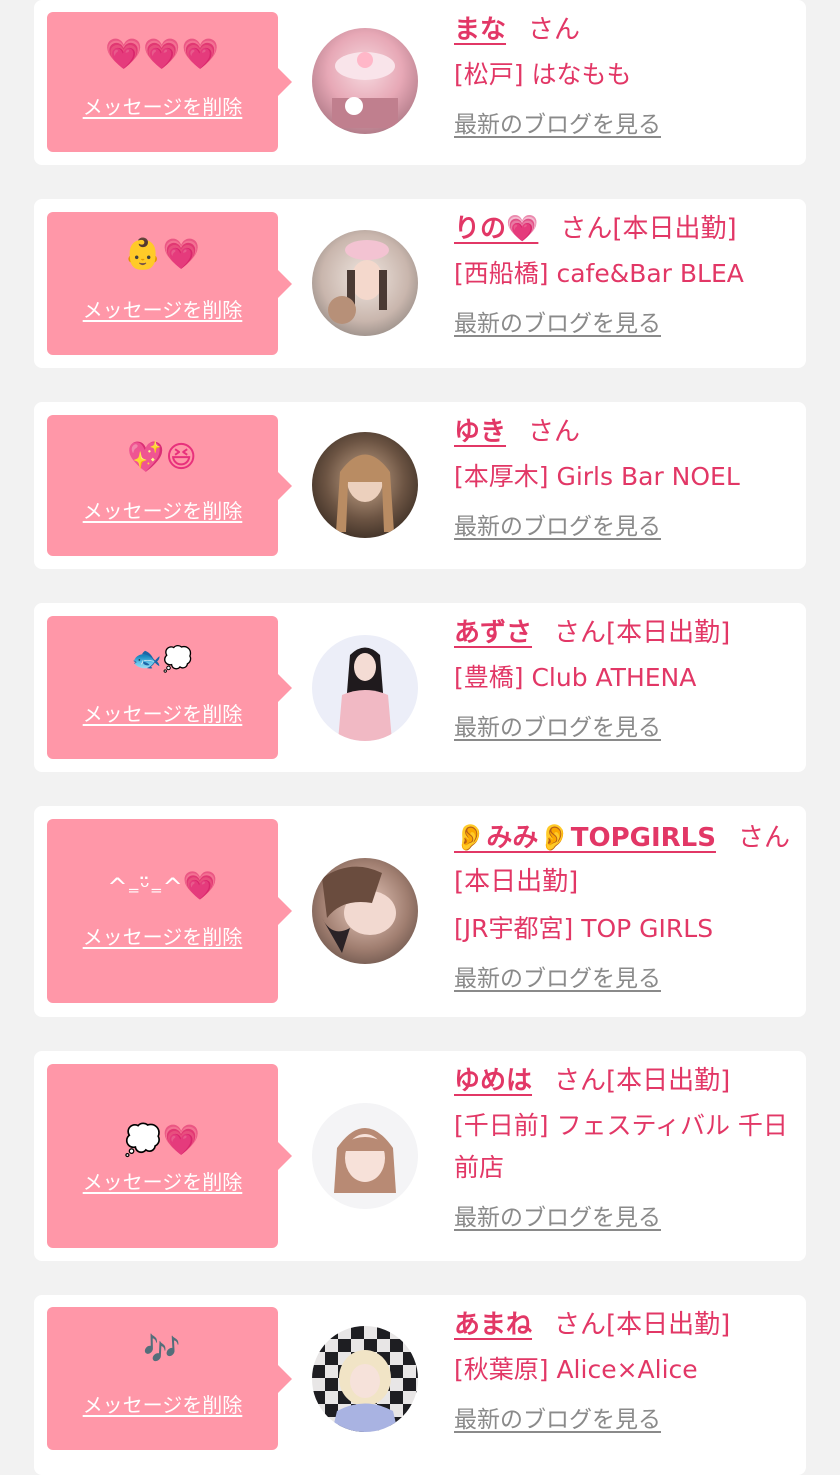 The width and height of the screenshot is (840, 1475). What do you see at coordinates (162, 254) in the screenshot?
I see `message-emoji: 👶💗` at bounding box center [162, 254].